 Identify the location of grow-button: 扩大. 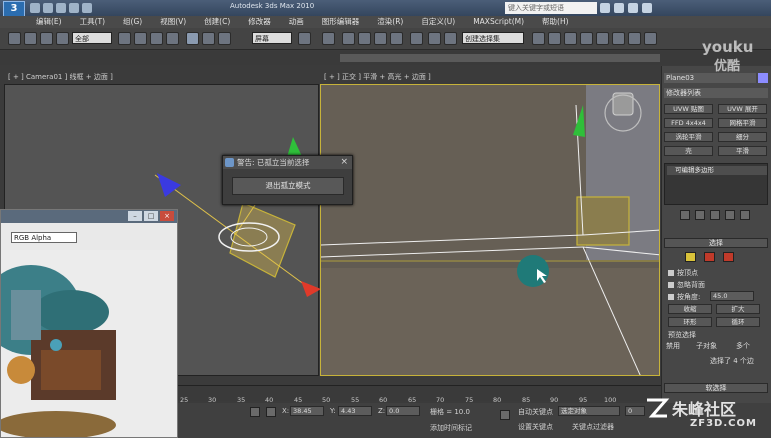
(738, 309).